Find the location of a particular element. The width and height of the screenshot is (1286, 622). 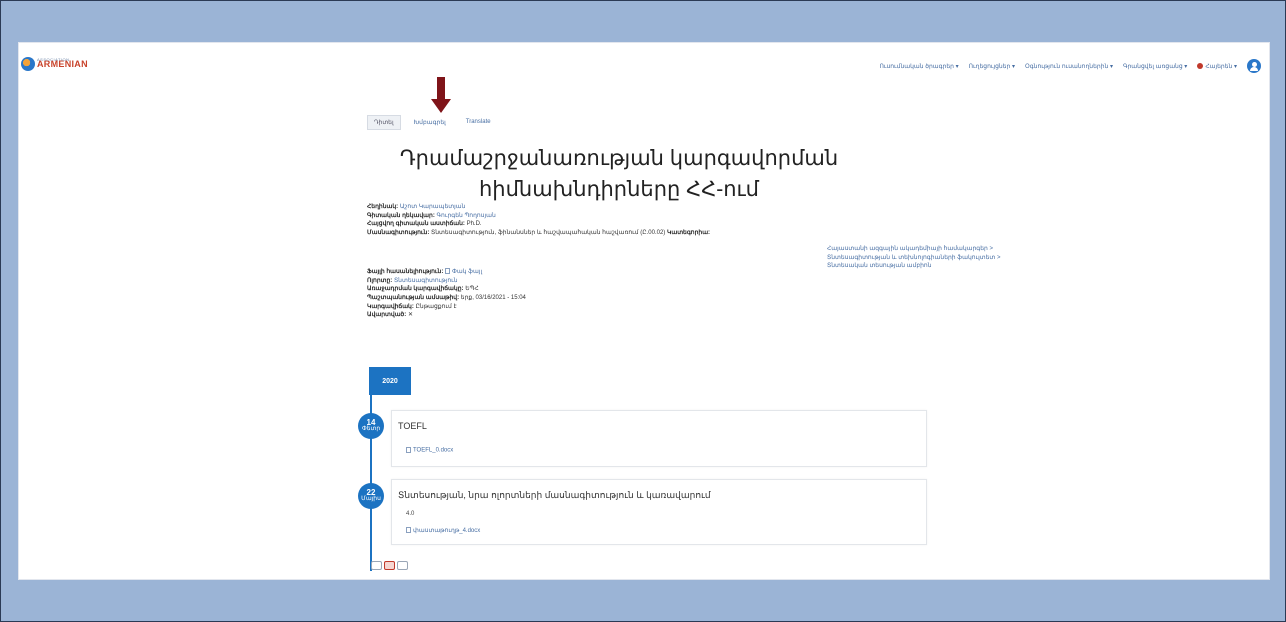

meta-status: Կարգավիճակ: Ընթացքում է is located at coordinates (412, 306).